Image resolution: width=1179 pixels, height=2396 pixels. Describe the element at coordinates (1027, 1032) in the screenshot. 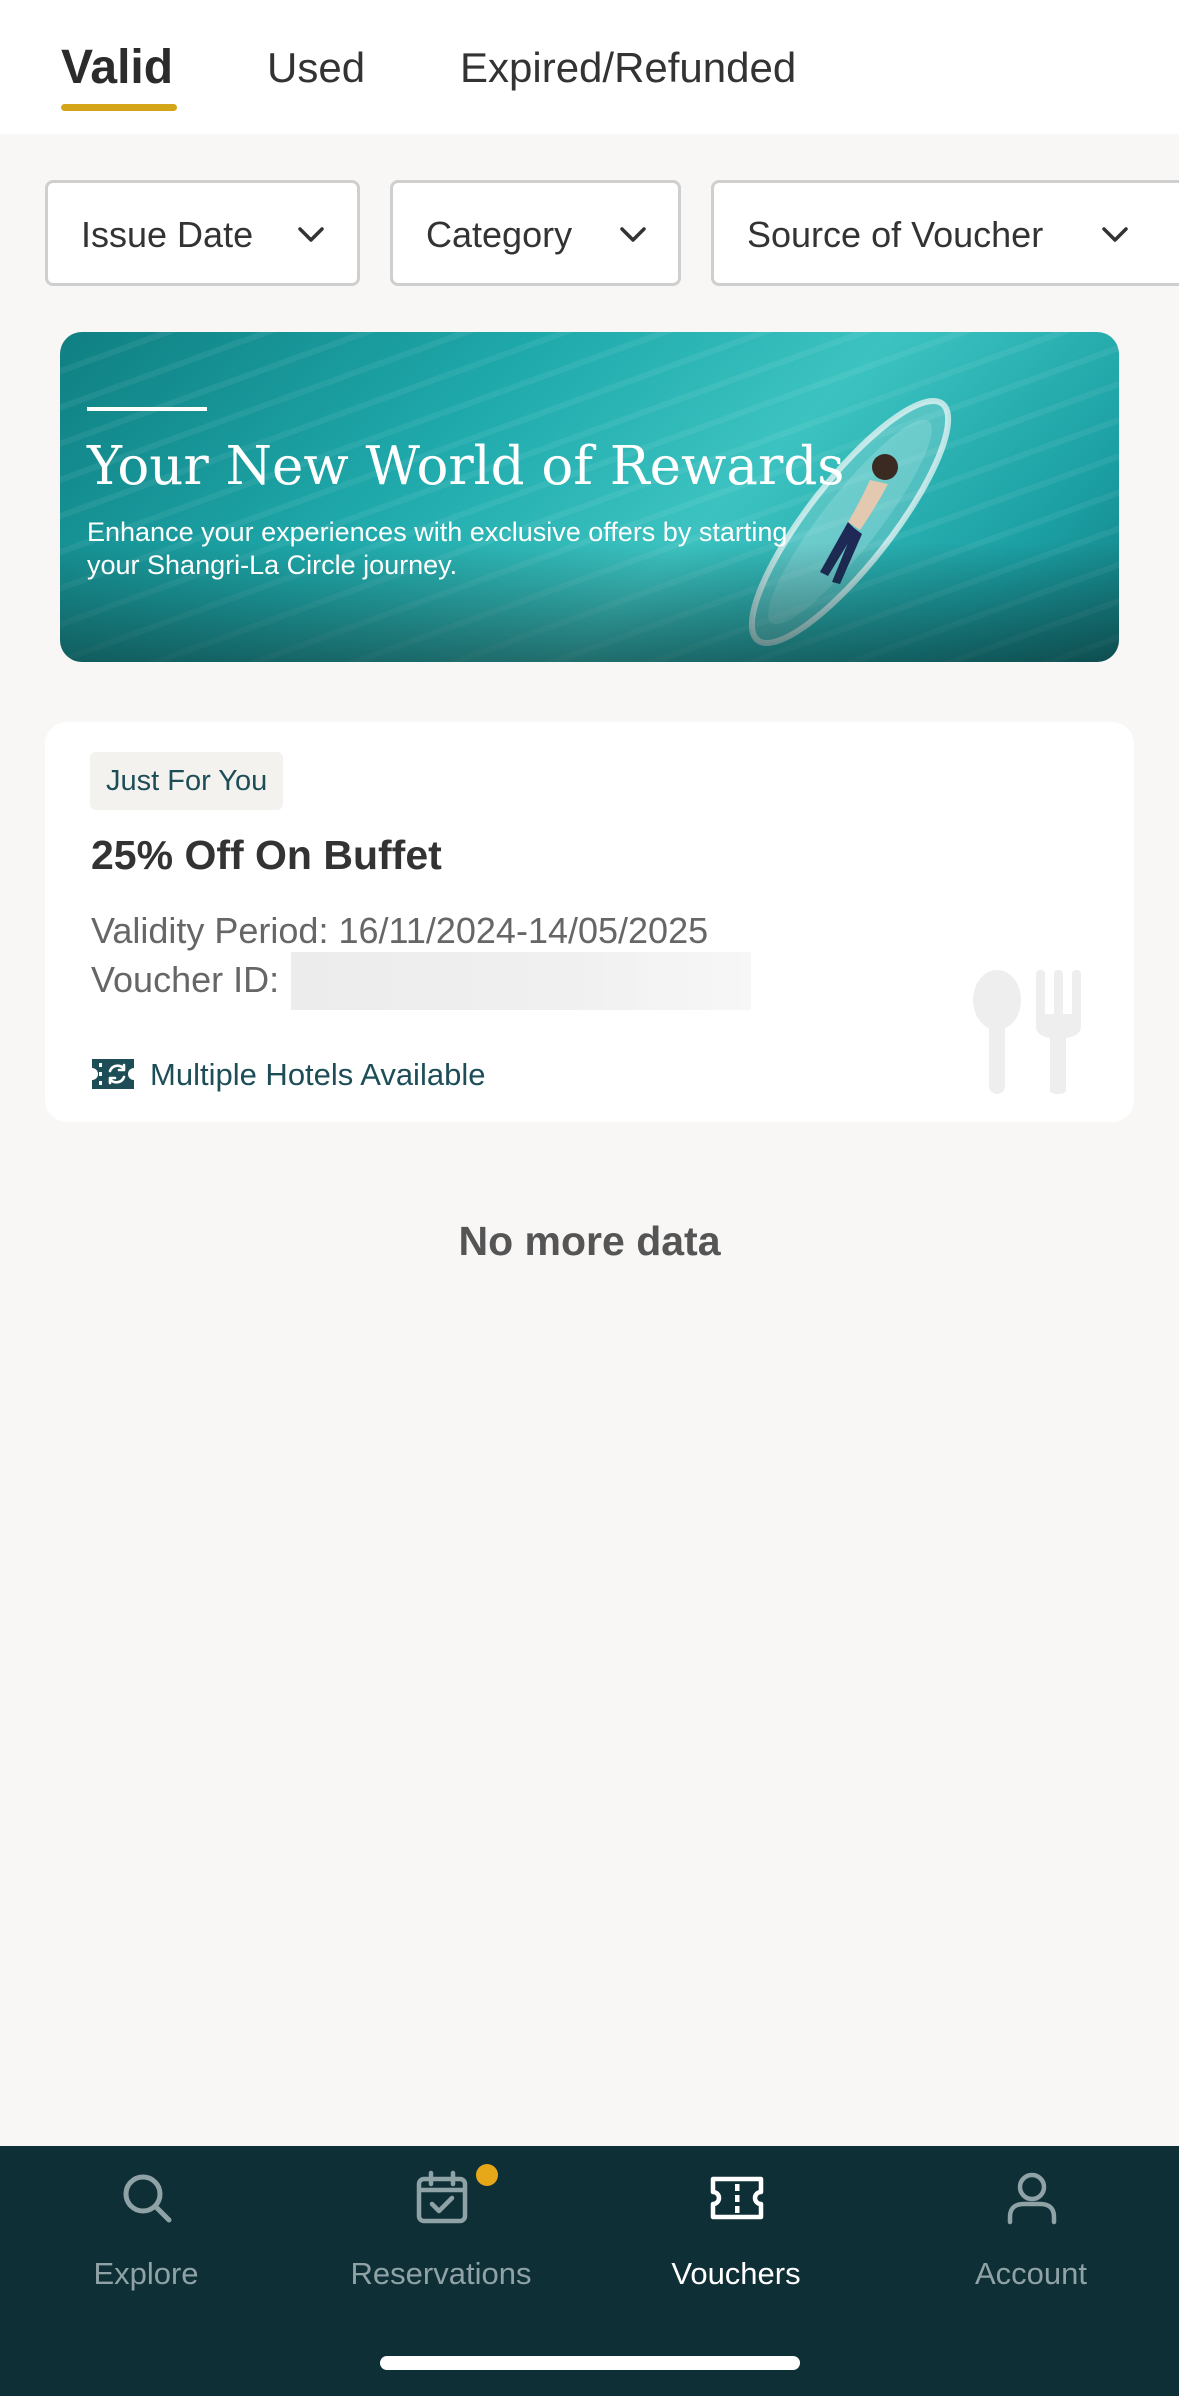

I see `cutlery-icon` at that location.